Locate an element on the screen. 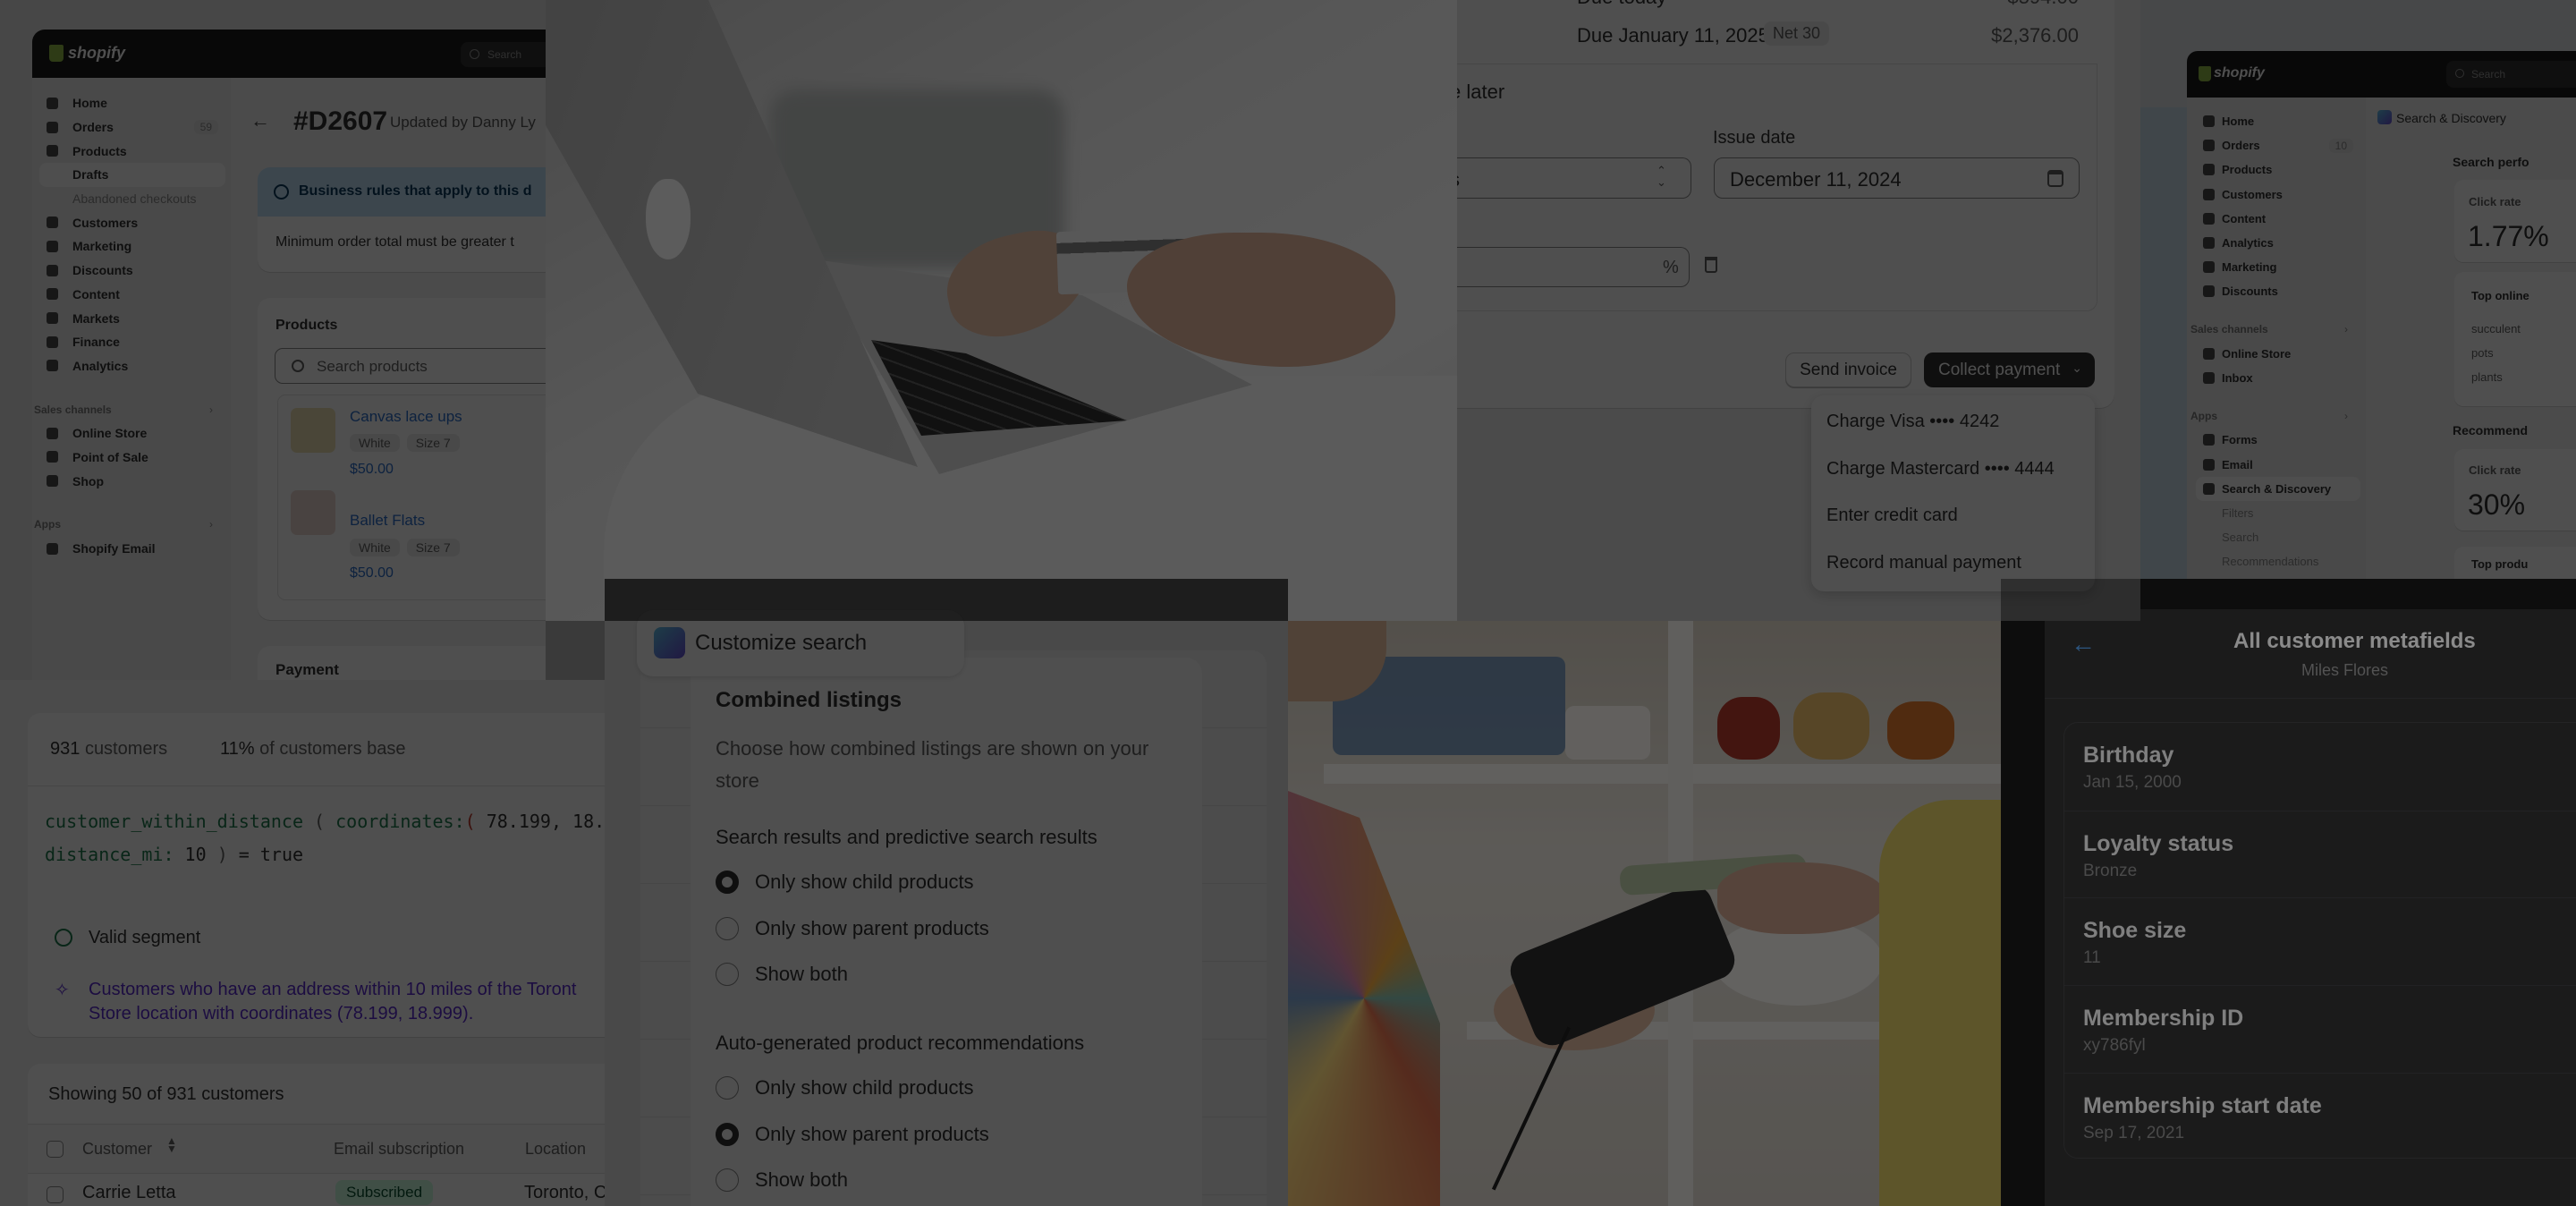 The image size is (2576, 1206). metafield-row: Loyalty status Bronze is located at coordinates (2320, 853).